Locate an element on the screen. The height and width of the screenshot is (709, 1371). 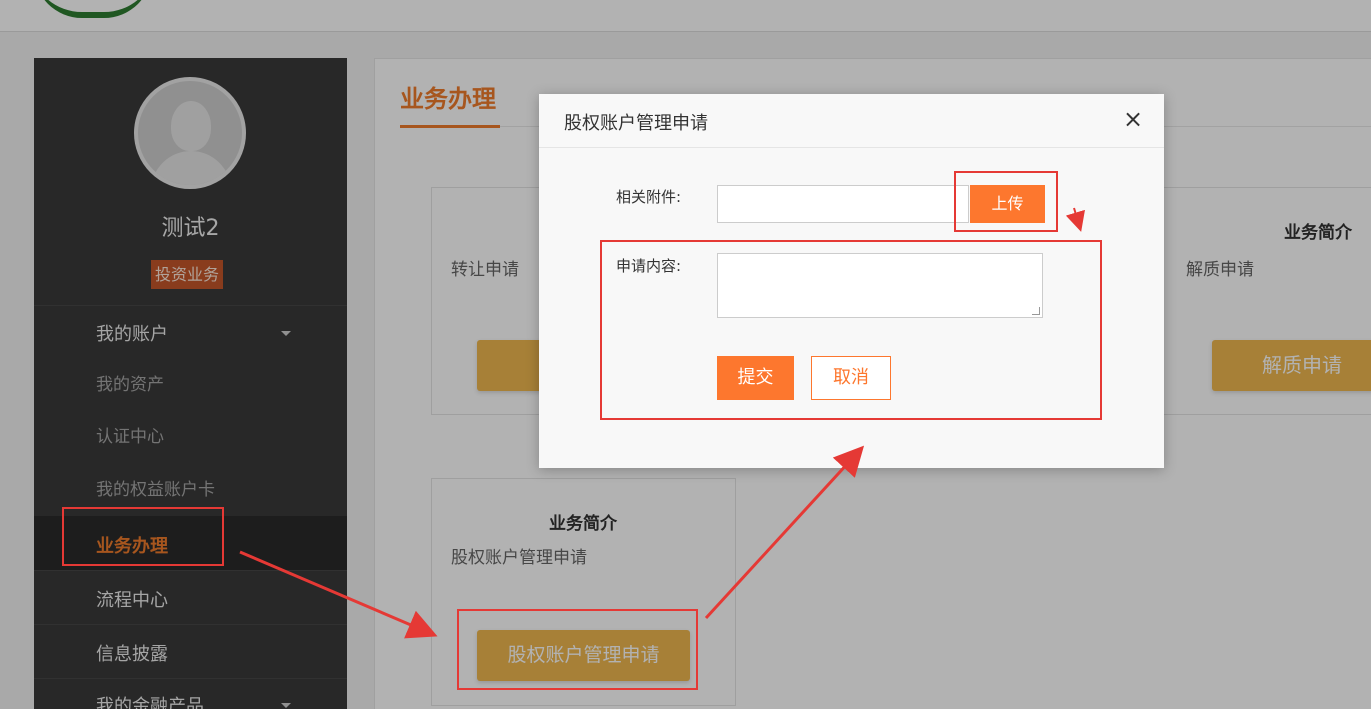
dialog-header: 股权账户管理申请 × is located at coordinates (851, 121).